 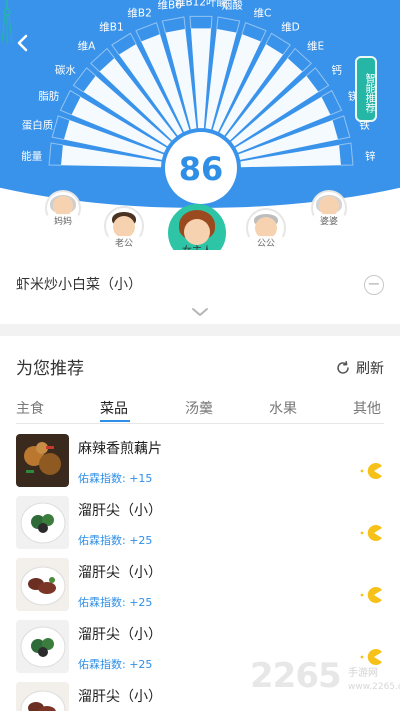 I want to click on nutrient-label: 维C, so click(x=262, y=13).